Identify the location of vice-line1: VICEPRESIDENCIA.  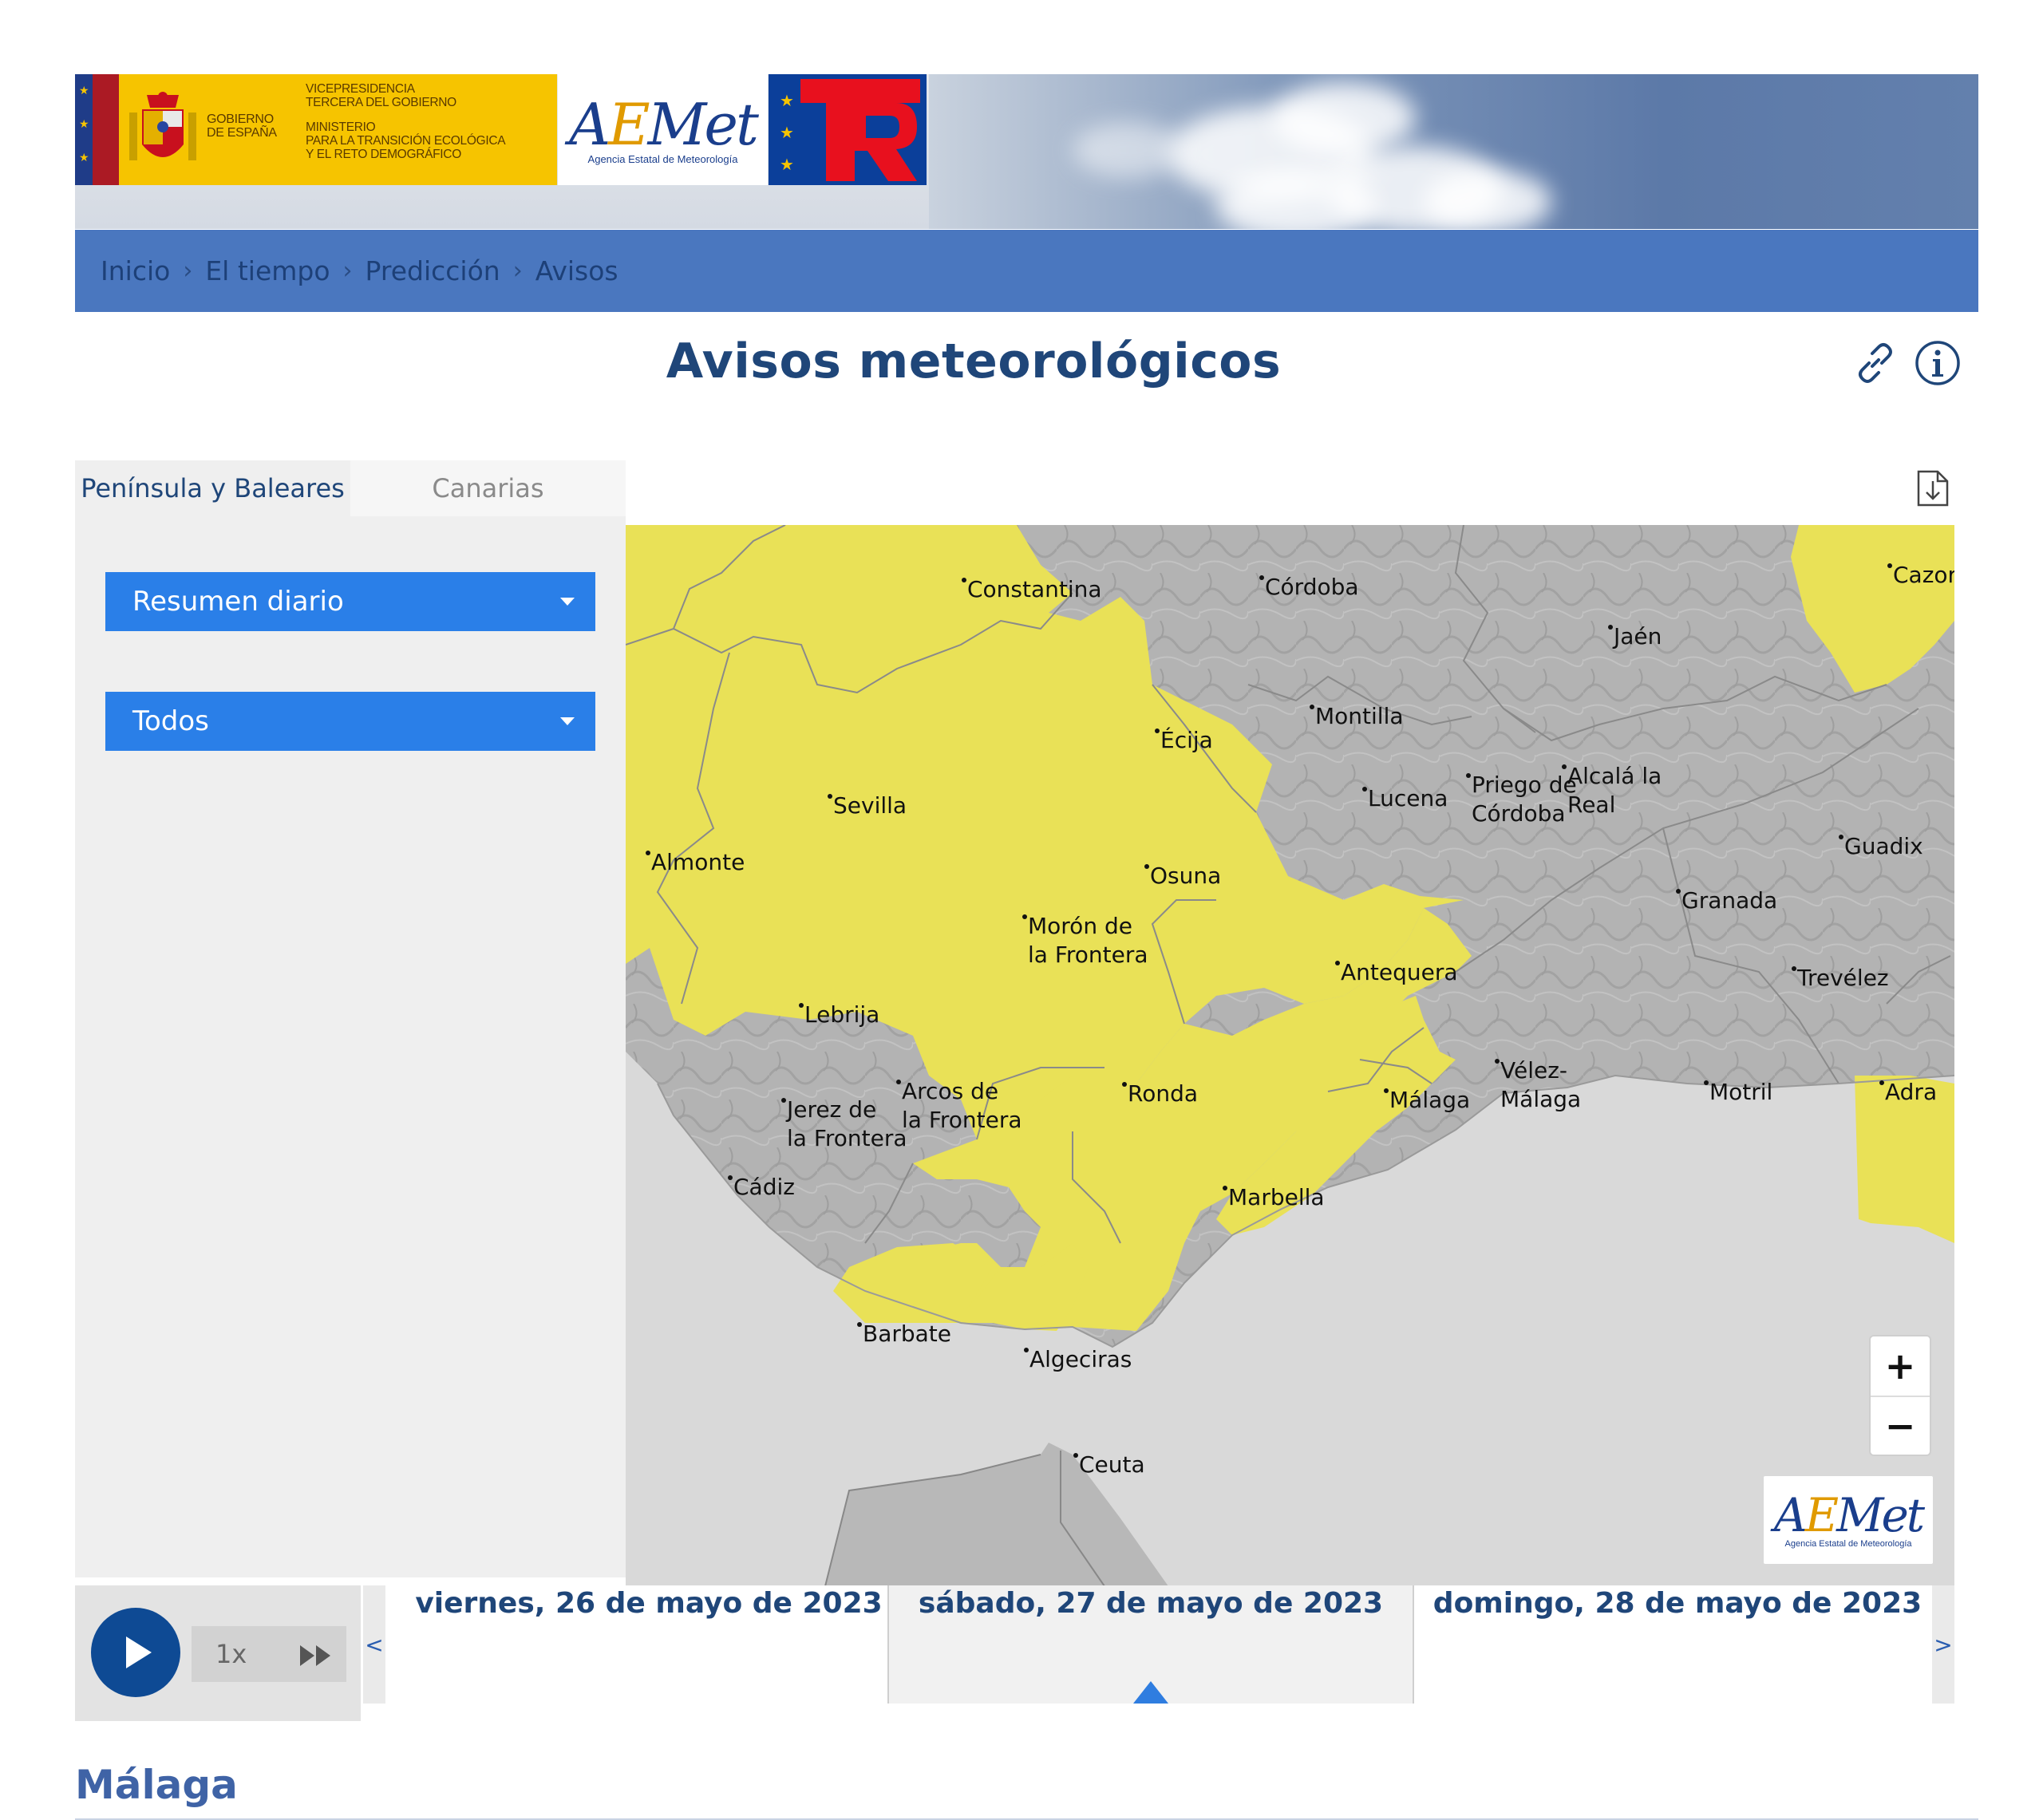
(360, 89).